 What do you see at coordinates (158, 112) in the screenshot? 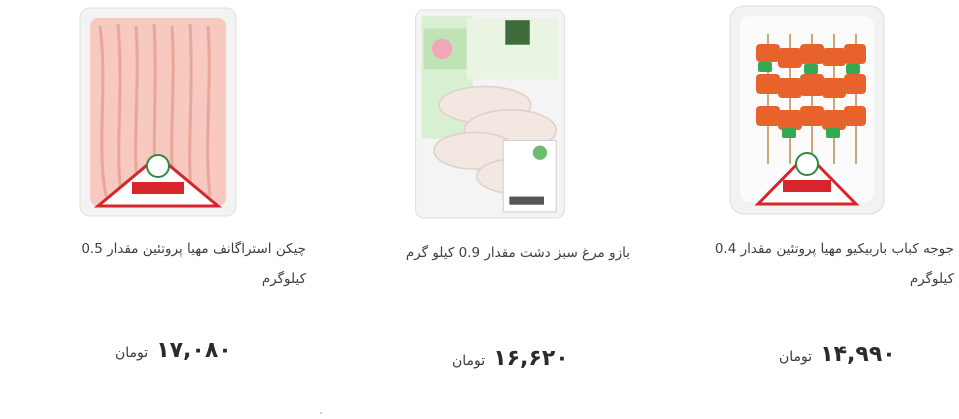
I see `product-image-chicken-stroganoff` at bounding box center [158, 112].